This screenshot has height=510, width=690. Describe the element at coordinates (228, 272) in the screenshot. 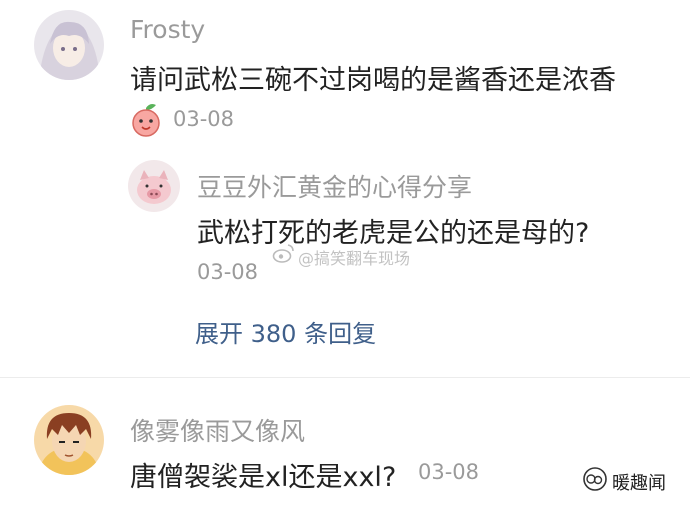

I see `reply-date: 03-08` at that location.